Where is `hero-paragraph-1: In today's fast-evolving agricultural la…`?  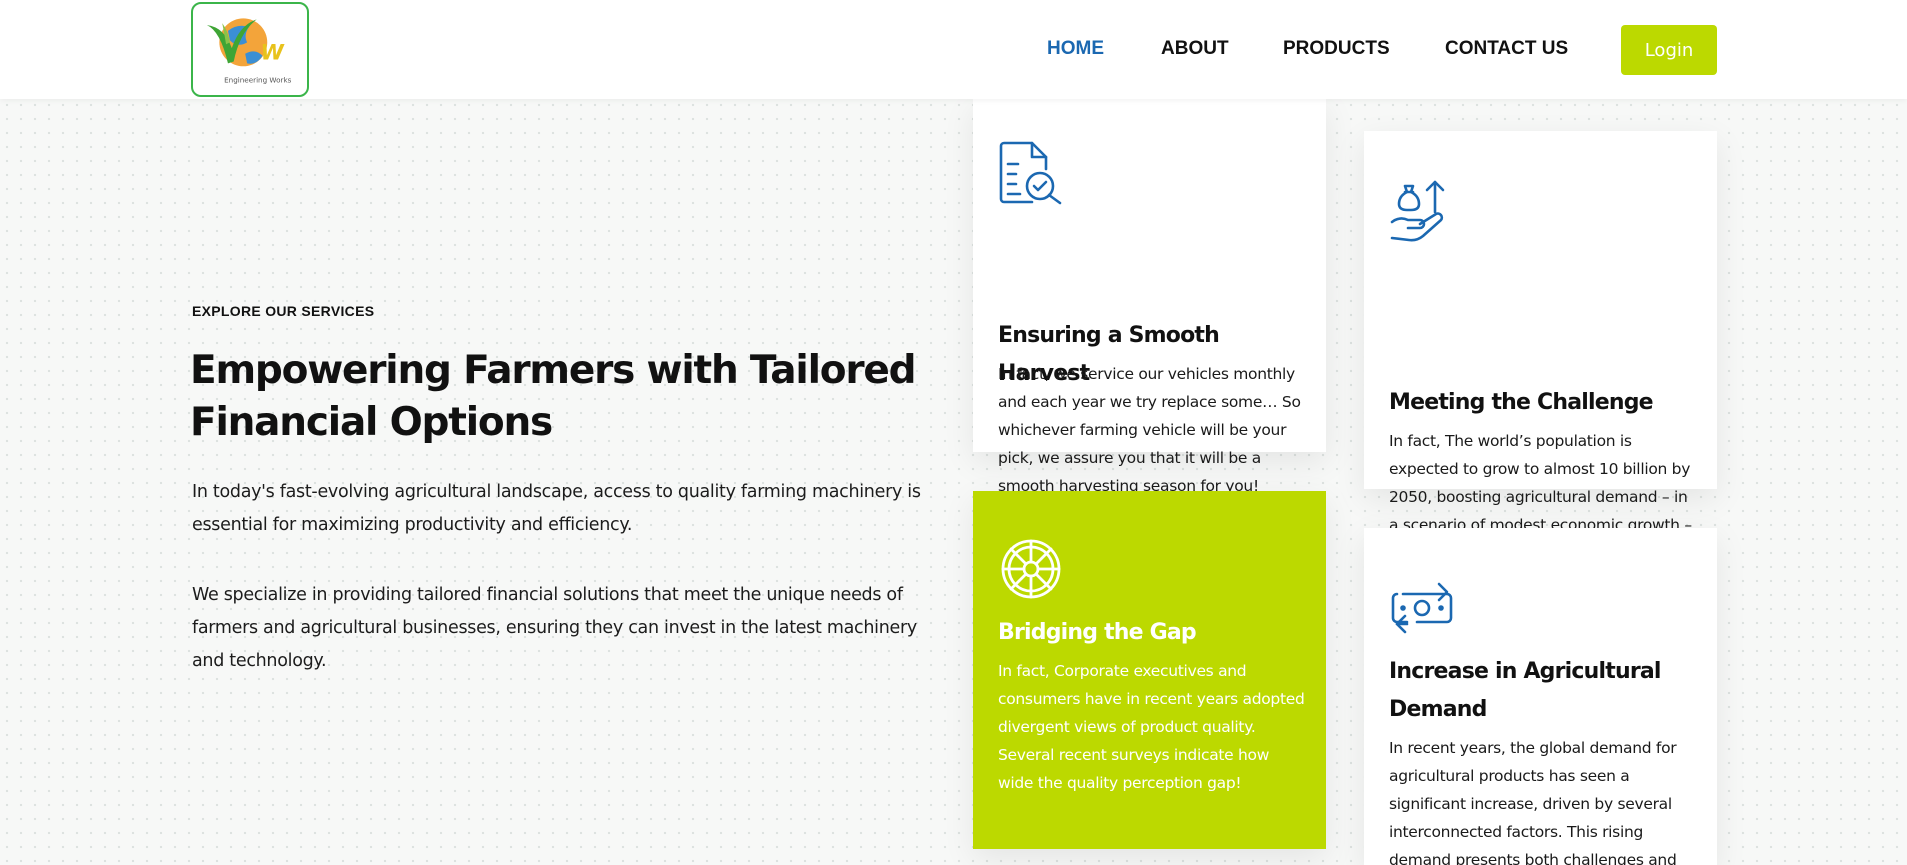
hero-paragraph-1: In today's fast-evolving agricultural la… is located at coordinates (556, 508).